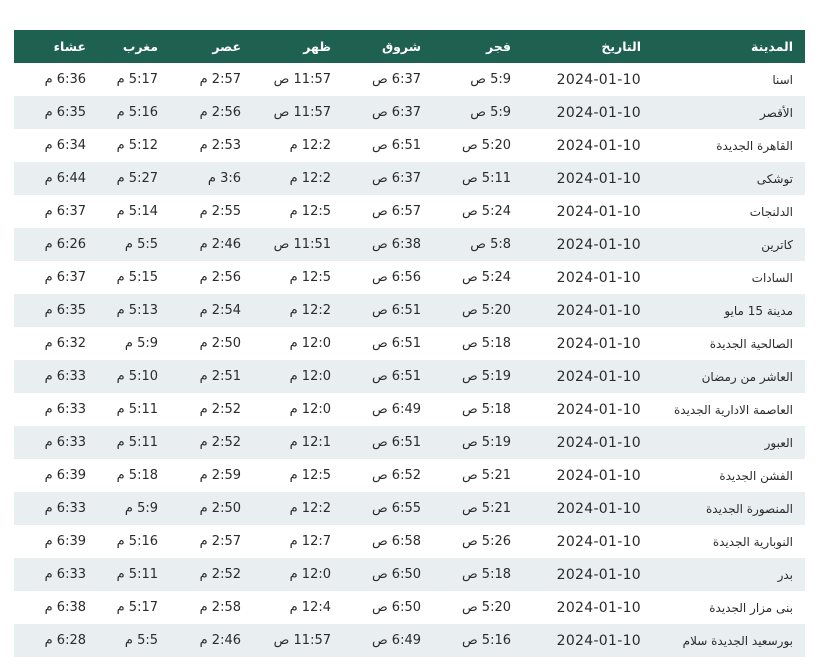  What do you see at coordinates (211, 508) in the screenshot?
I see `cell-asr: 2:50 م` at bounding box center [211, 508].